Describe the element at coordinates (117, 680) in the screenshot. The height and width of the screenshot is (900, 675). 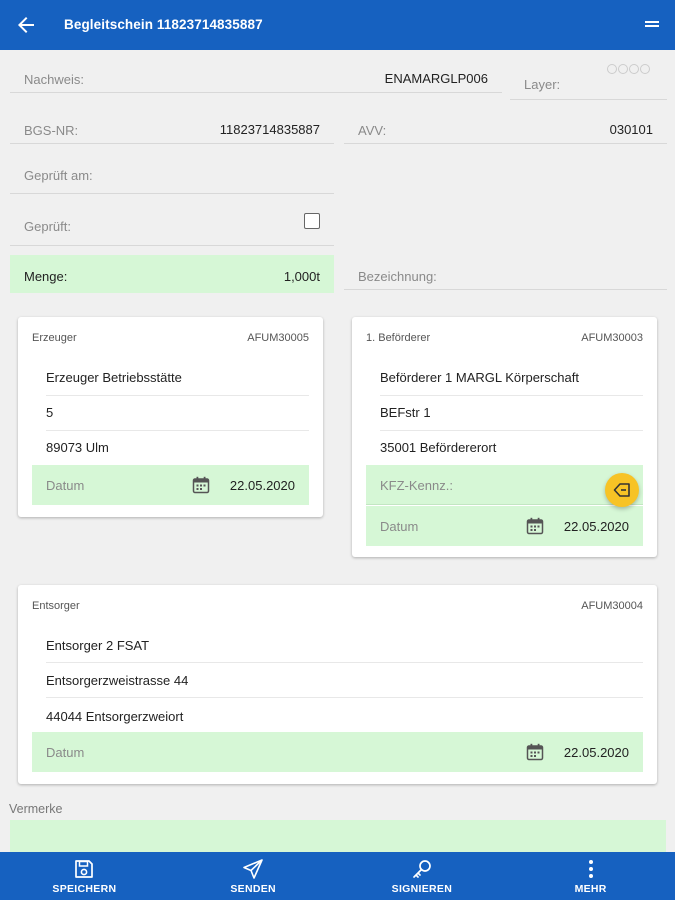
I see `address-line: Entsorgerzweistrasse 44` at that location.